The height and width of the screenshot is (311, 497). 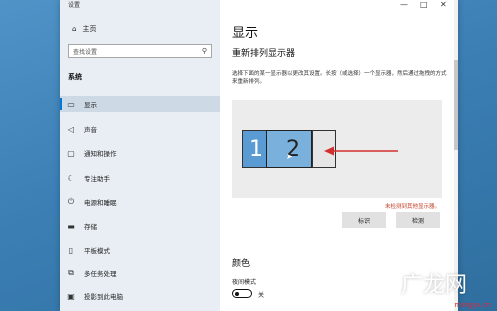 What do you see at coordinates (456, 105) in the screenshot?
I see `scrollbar-thumb` at bounding box center [456, 105].